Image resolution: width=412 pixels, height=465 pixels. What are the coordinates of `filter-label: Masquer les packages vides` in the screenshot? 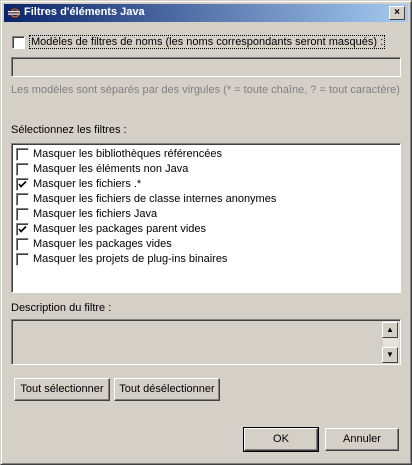 It's located at (102, 244).